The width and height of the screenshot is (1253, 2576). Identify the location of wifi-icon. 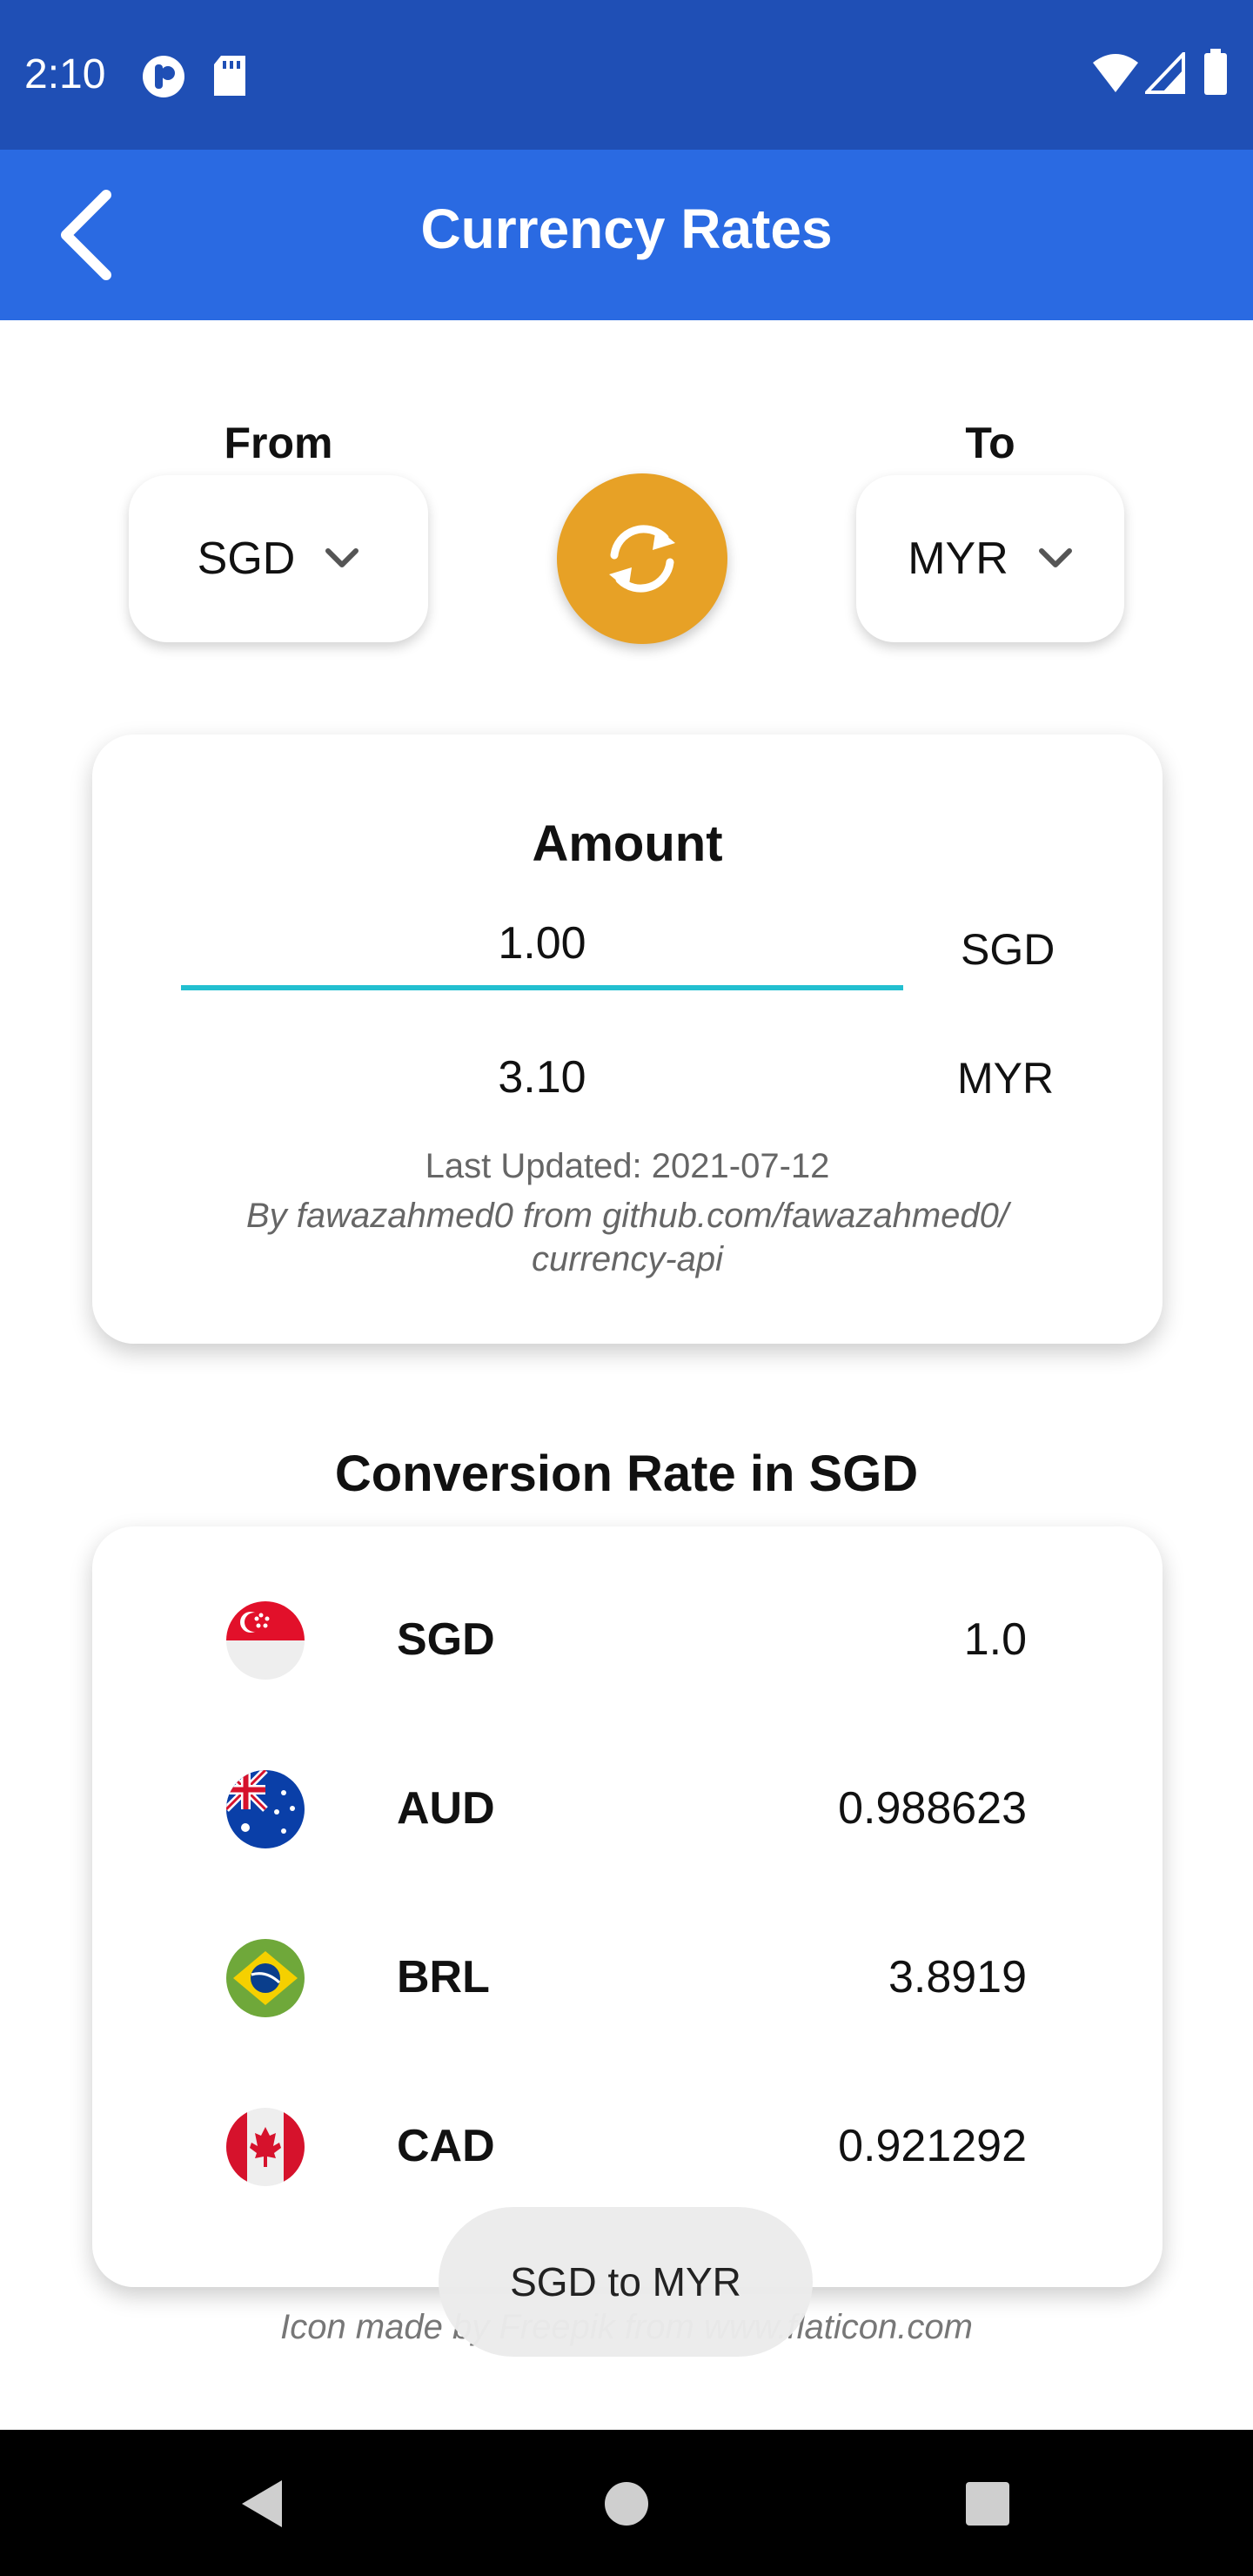
(1115, 73).